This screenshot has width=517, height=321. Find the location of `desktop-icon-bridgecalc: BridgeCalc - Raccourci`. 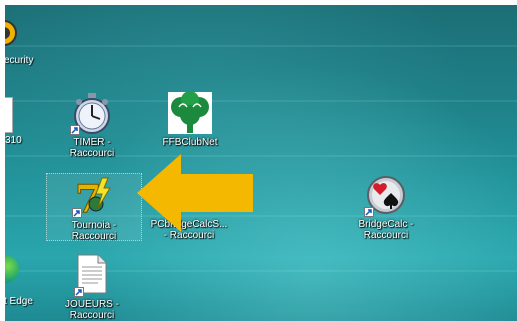

desktop-icon-bridgecalc: BridgeCalc - Raccourci is located at coordinates (386, 207).